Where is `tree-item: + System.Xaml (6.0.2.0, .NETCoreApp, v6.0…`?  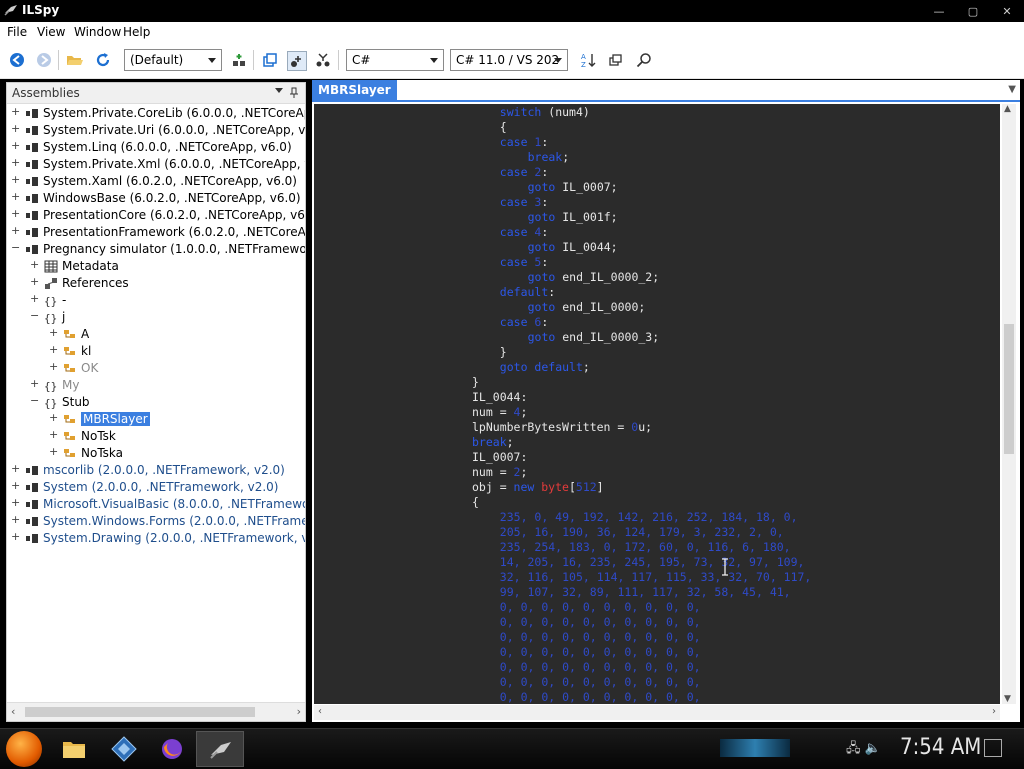 tree-item: + System.Xaml (6.0.2.0, .NETCoreApp, v6.0… is located at coordinates (156, 181).